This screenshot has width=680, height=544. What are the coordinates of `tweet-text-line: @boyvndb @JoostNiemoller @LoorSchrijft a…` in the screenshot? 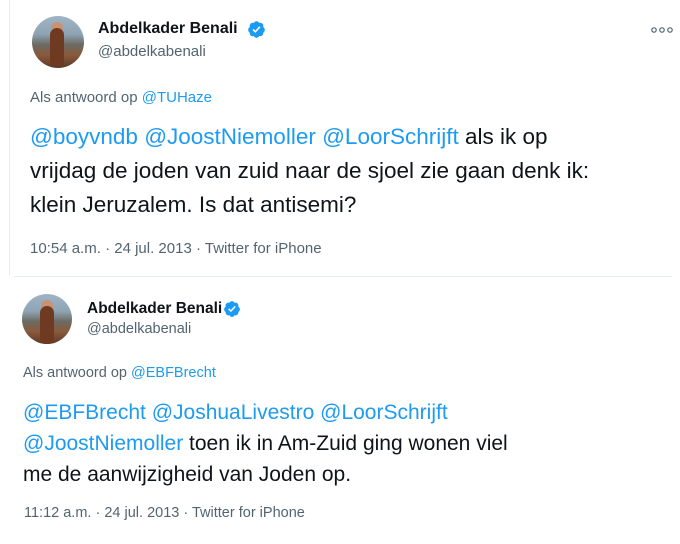 It's located at (309, 137).